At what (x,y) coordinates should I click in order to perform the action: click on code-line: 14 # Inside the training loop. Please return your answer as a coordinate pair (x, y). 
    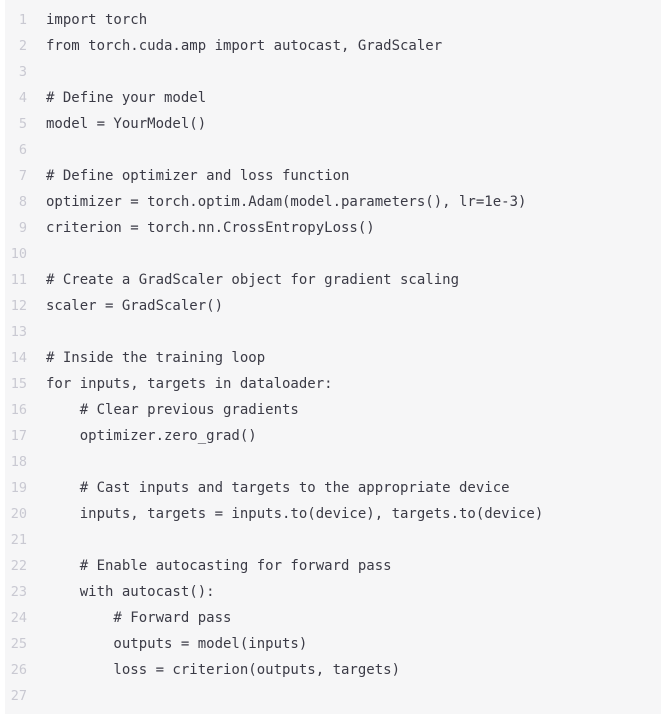
    Looking at the image, I should click on (333, 358).